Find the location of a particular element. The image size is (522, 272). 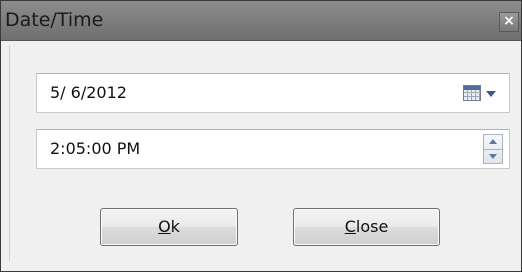

time-value: 2:05:00 PM is located at coordinates (95, 149).